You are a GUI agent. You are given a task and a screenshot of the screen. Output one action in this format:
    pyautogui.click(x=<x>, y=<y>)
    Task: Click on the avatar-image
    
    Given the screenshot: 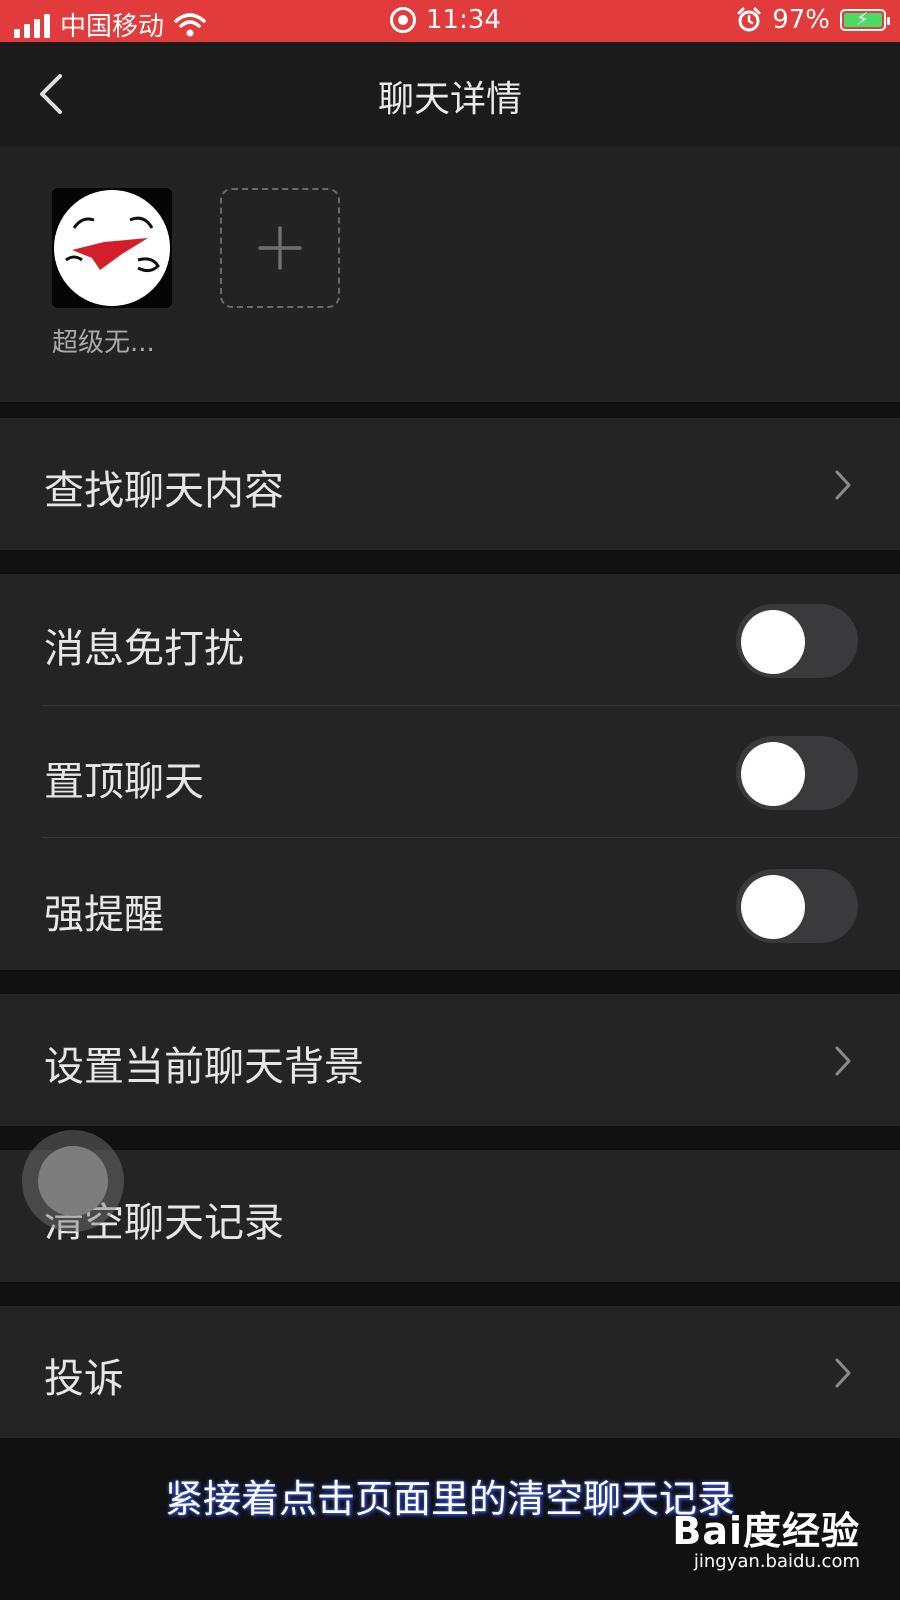 What is the action you would take?
    pyautogui.click(x=112, y=248)
    